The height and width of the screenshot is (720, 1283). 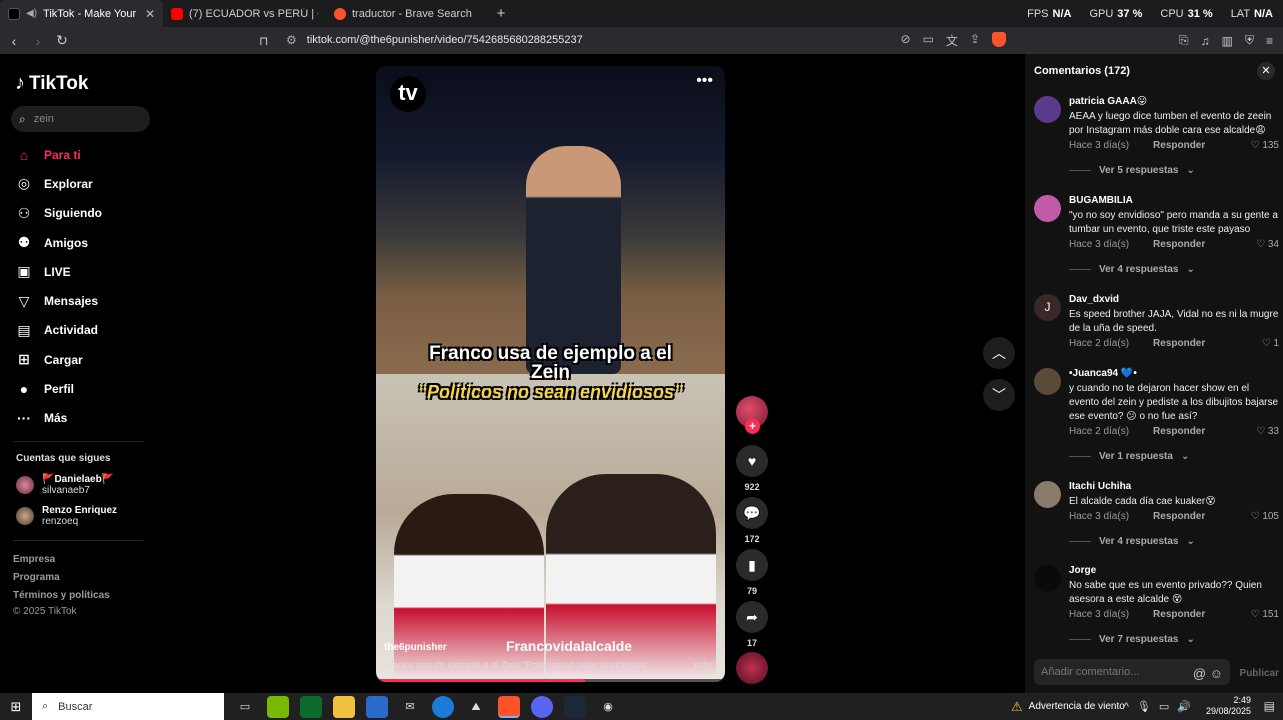 What do you see at coordinates (1227, 41) in the screenshot?
I see `sidebar-toggle-icon: ▥` at bounding box center [1227, 41].